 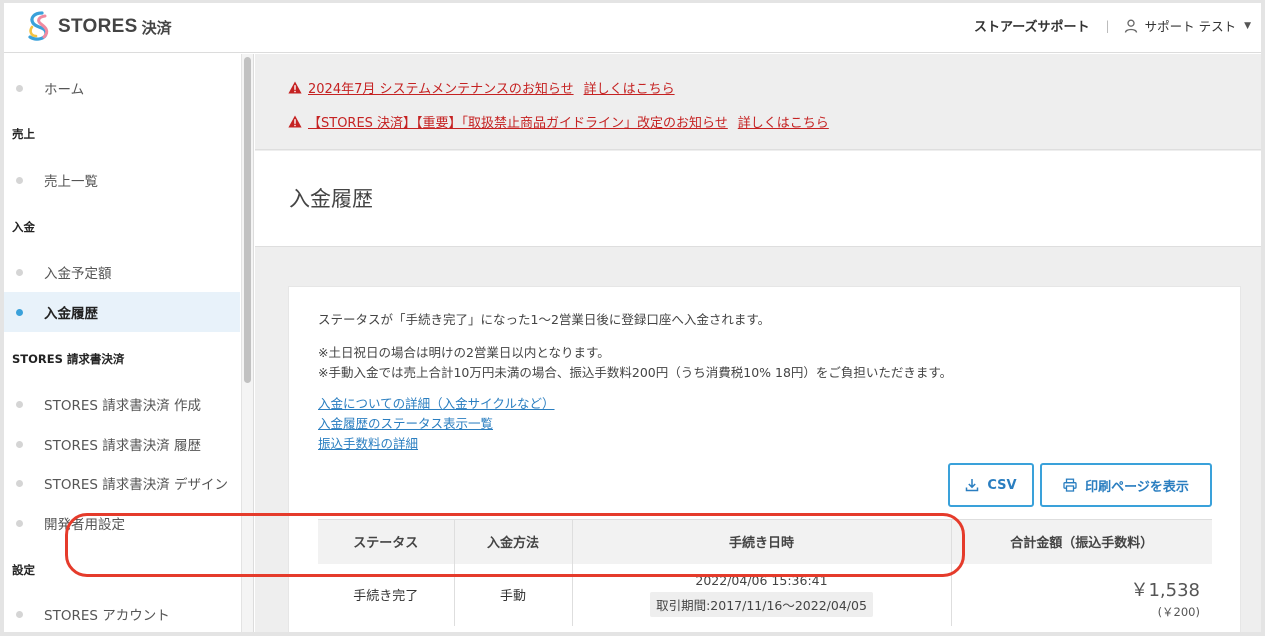 I want to click on csv-button-label: CSV, so click(x=1002, y=485).